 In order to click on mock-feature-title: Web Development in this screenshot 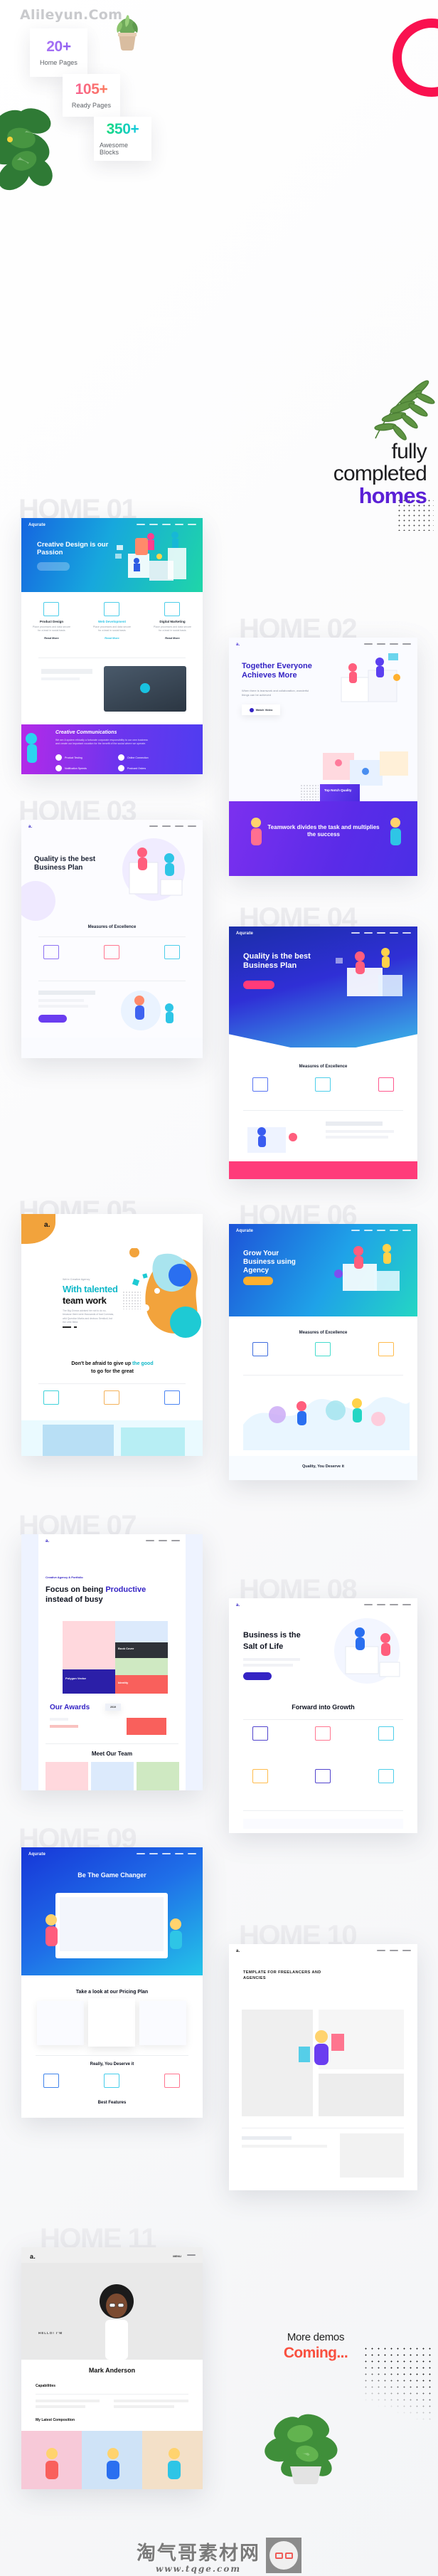, I will do `click(112, 621)`.